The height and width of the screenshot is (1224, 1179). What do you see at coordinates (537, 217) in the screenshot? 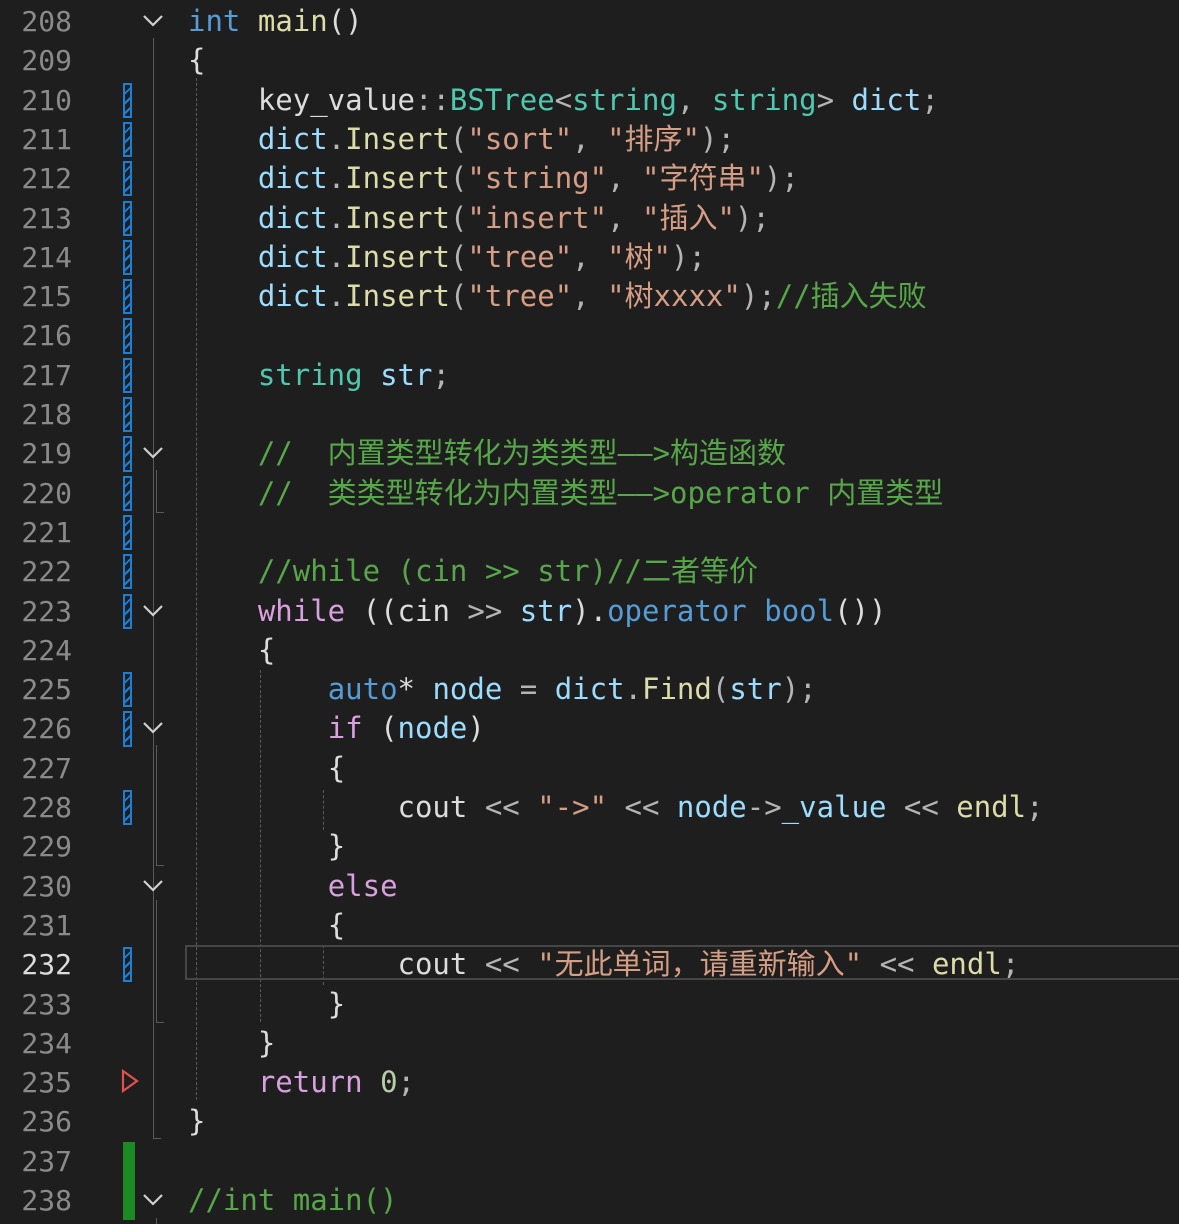
I see `string-token: "insert"` at bounding box center [537, 217].